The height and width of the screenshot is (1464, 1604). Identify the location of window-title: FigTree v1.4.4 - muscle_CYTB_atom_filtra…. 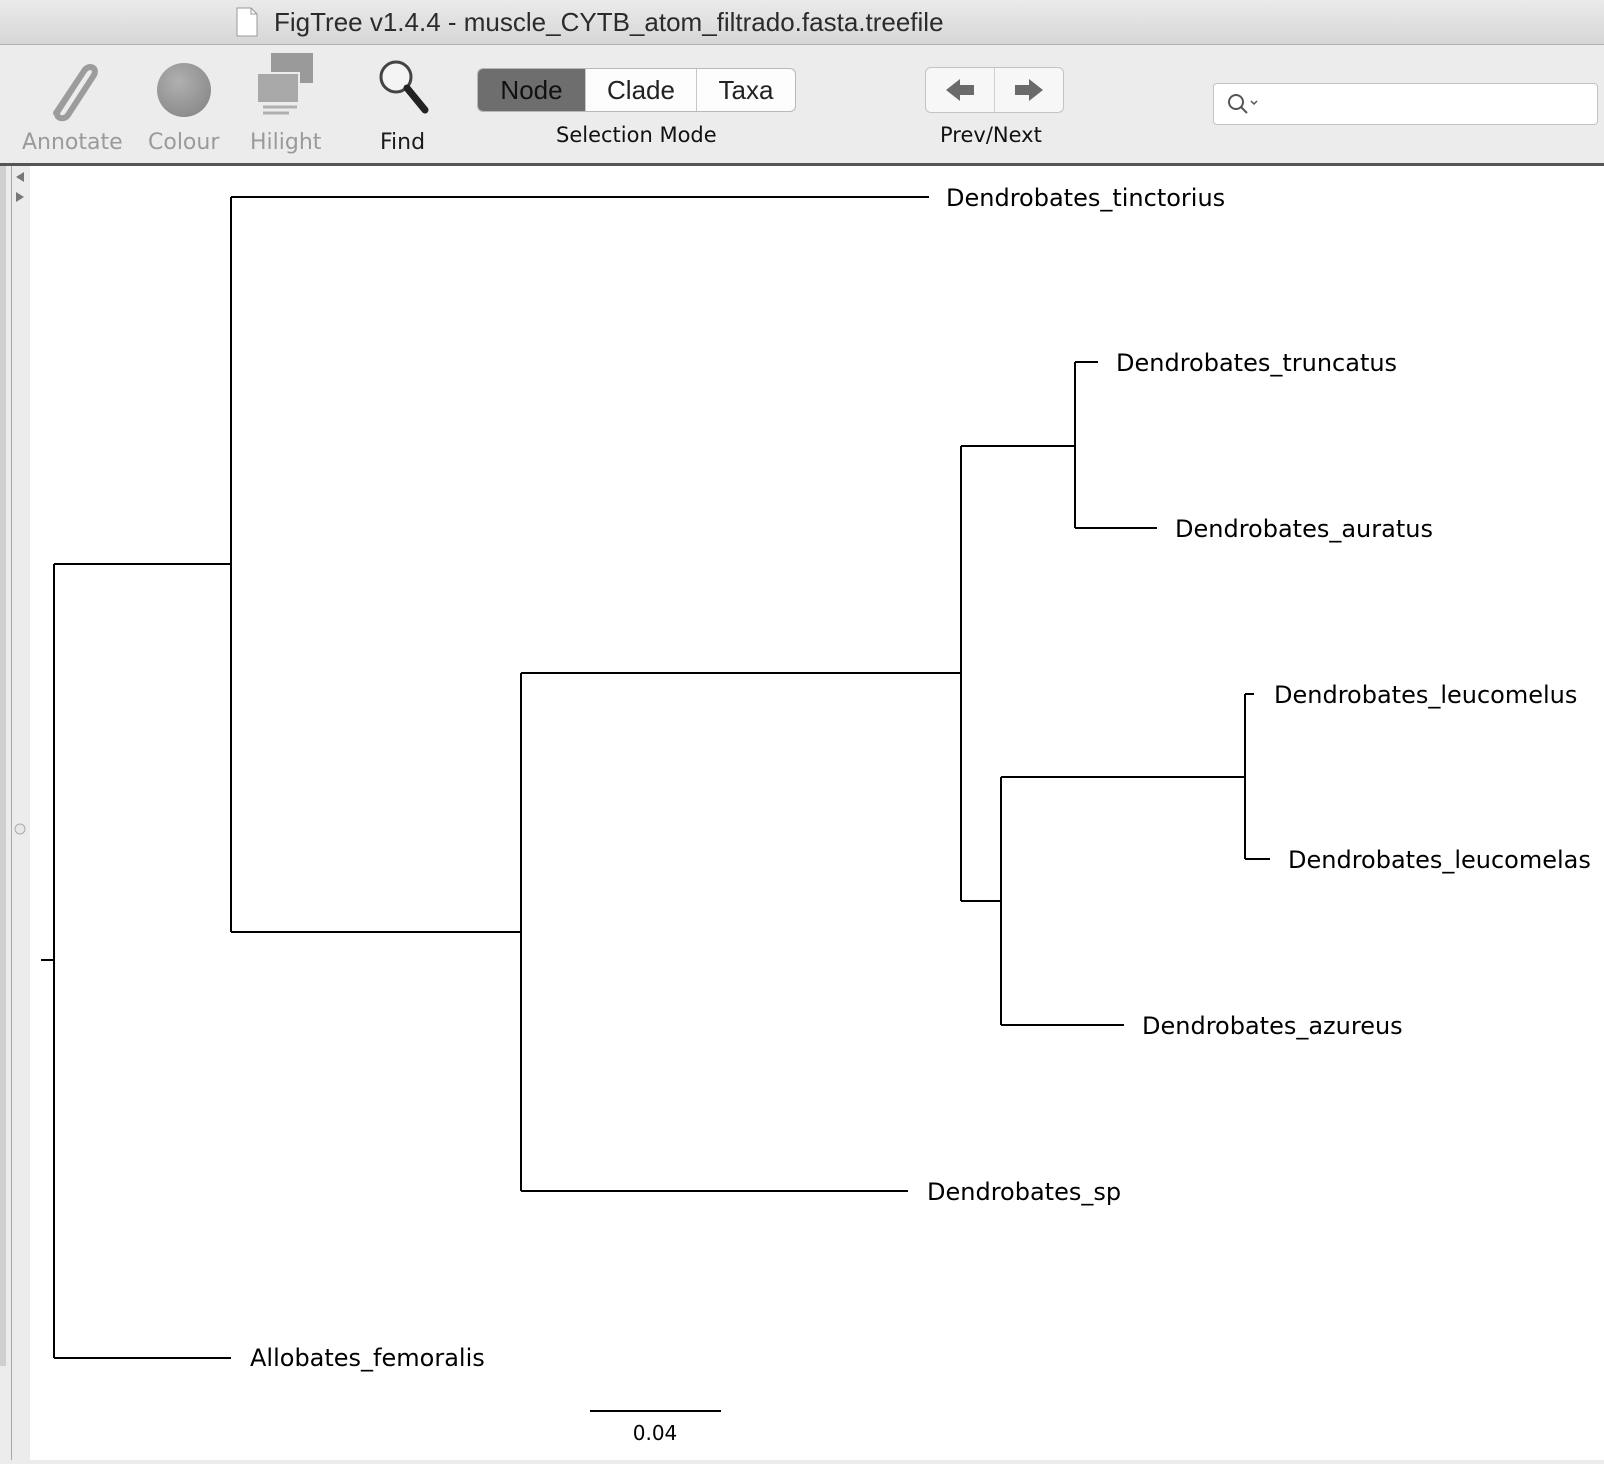
(609, 22).